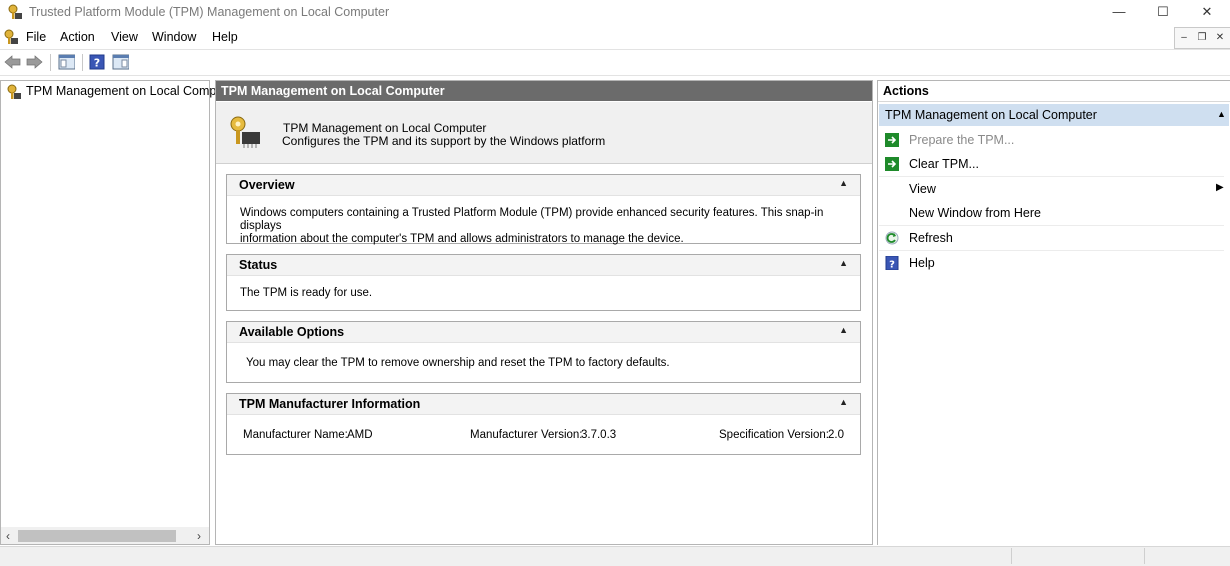 This screenshot has width=1230, height=566. Describe the element at coordinates (108, 312) in the screenshot. I see `console-tree-pane: TPM Management on Local Comp` at that location.